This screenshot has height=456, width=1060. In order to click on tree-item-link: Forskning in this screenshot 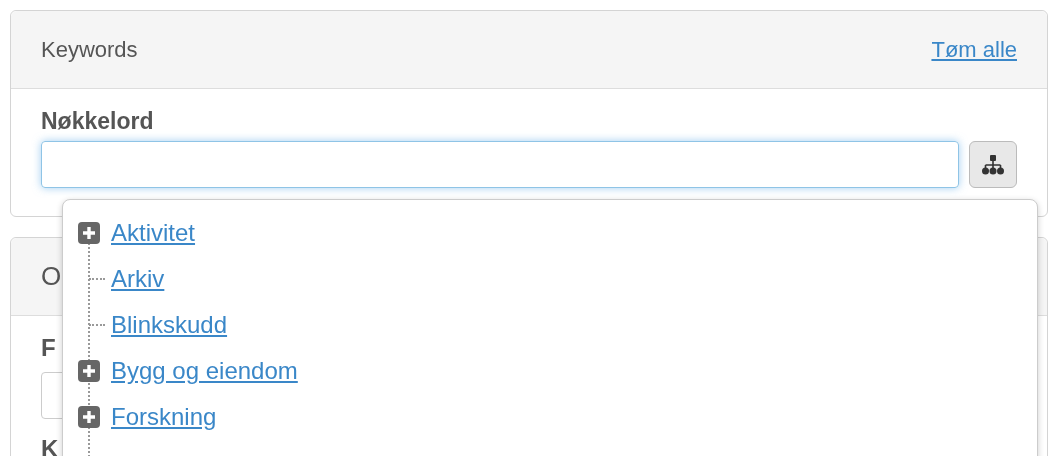, I will do `click(164, 417)`.